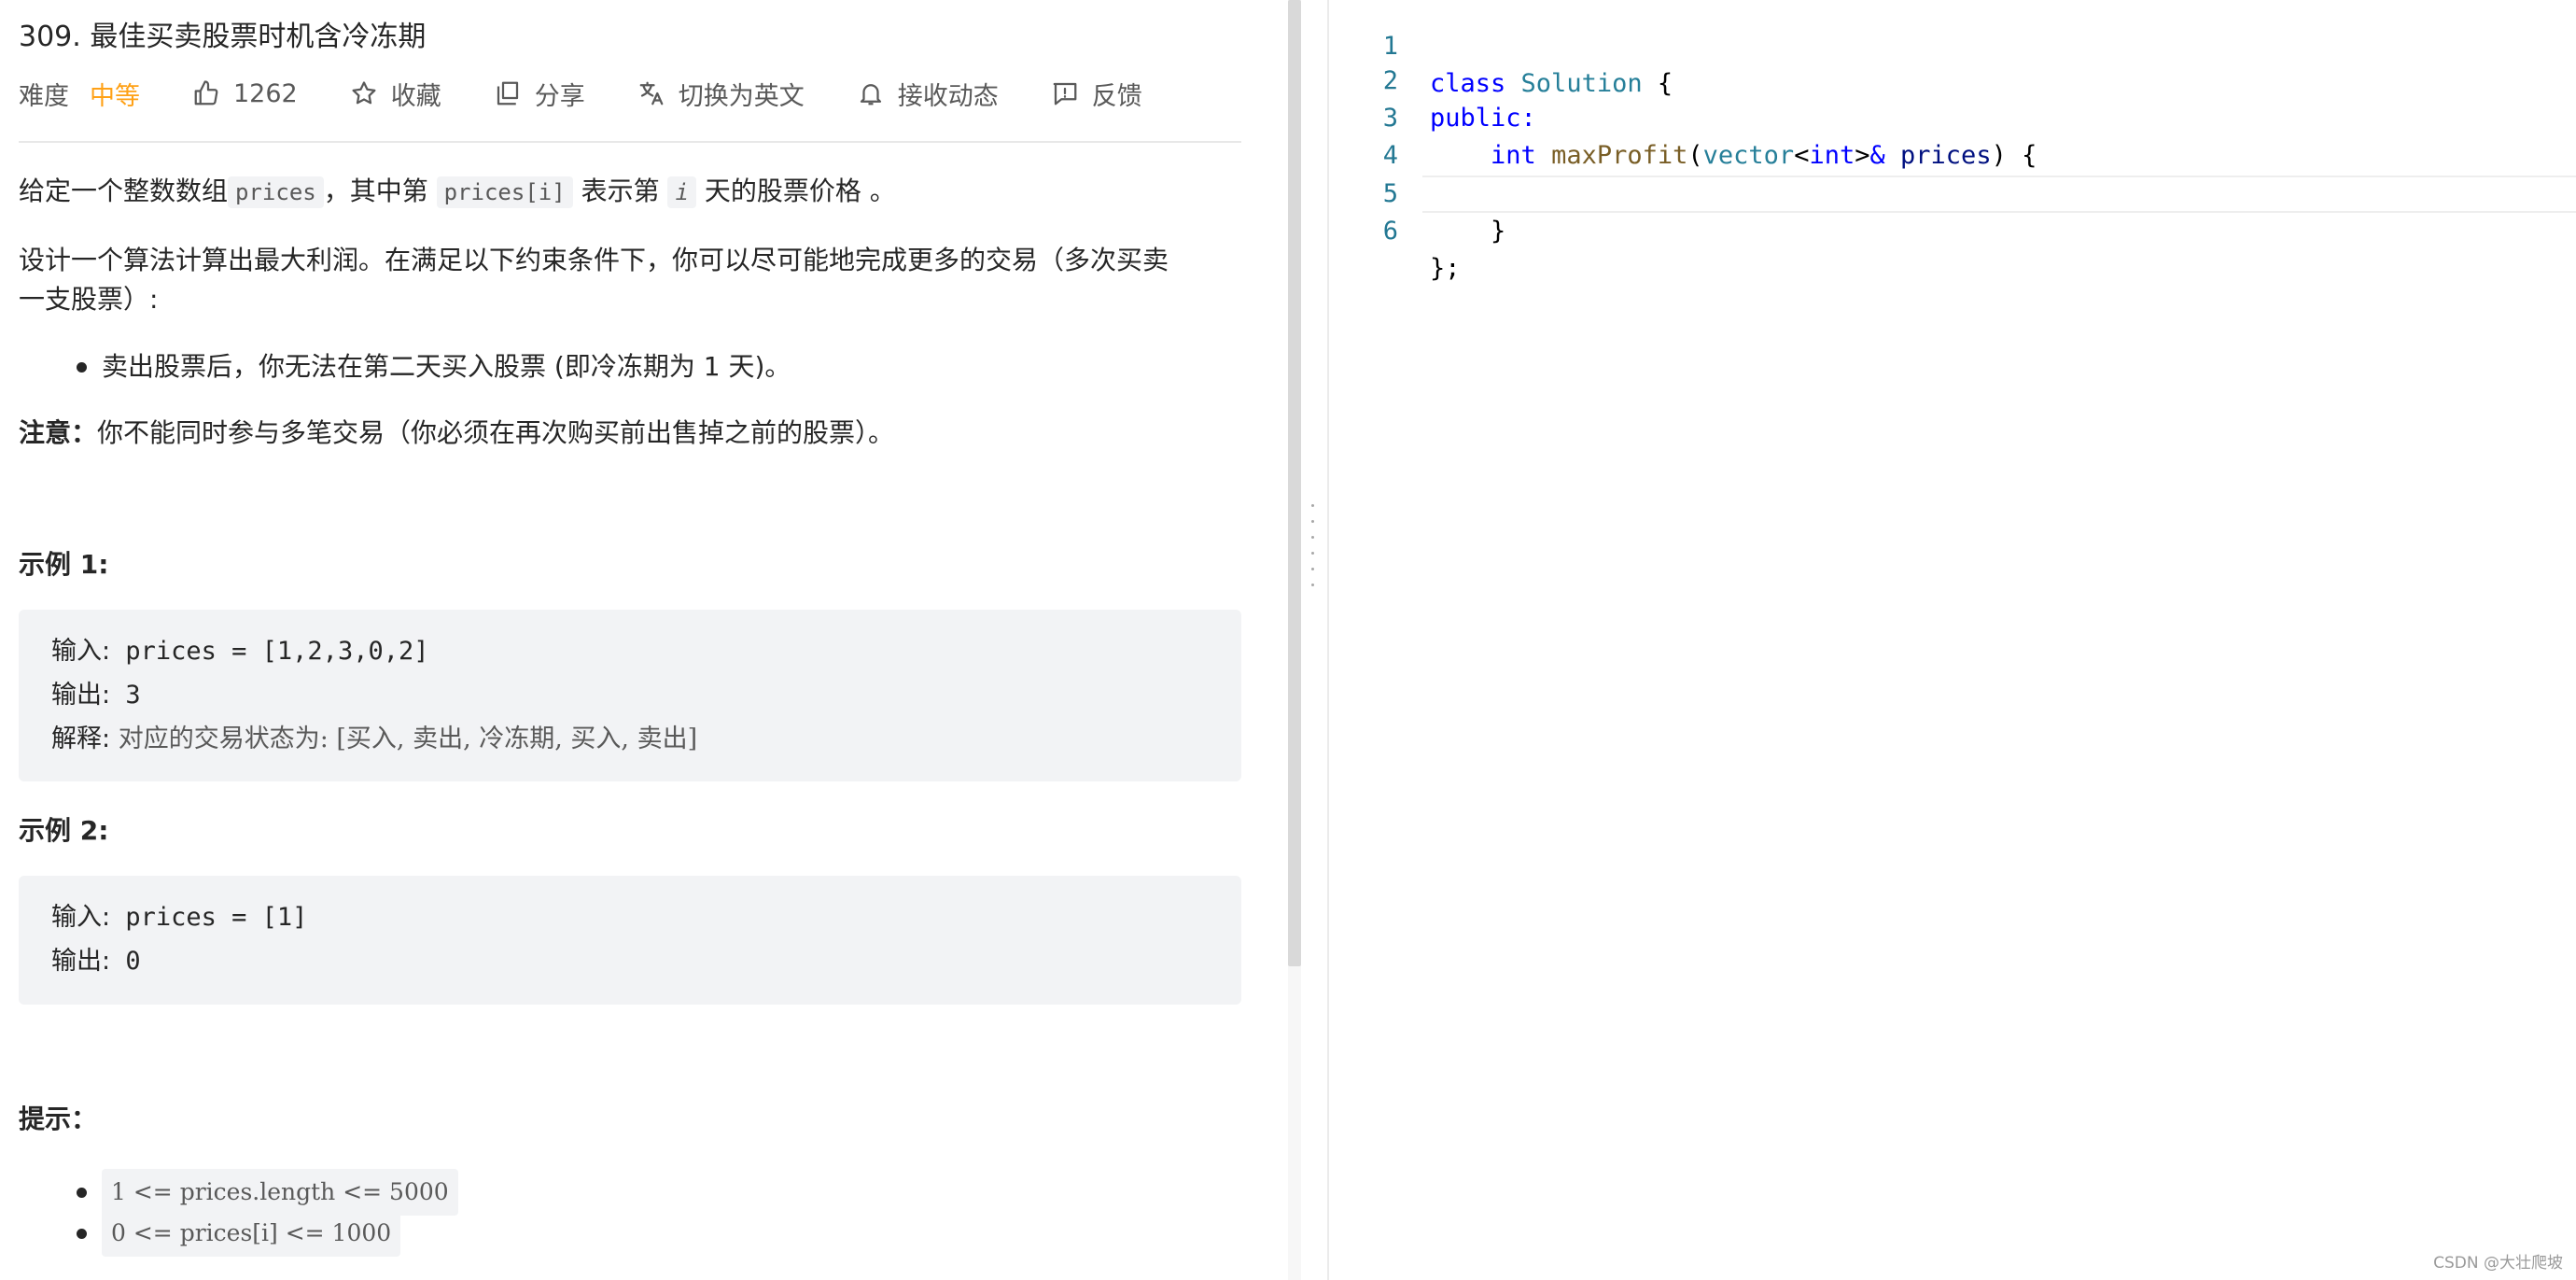  I want to click on code-line: 3 int maxProfit(vector<int>& prices) {, so click(1952, 116).